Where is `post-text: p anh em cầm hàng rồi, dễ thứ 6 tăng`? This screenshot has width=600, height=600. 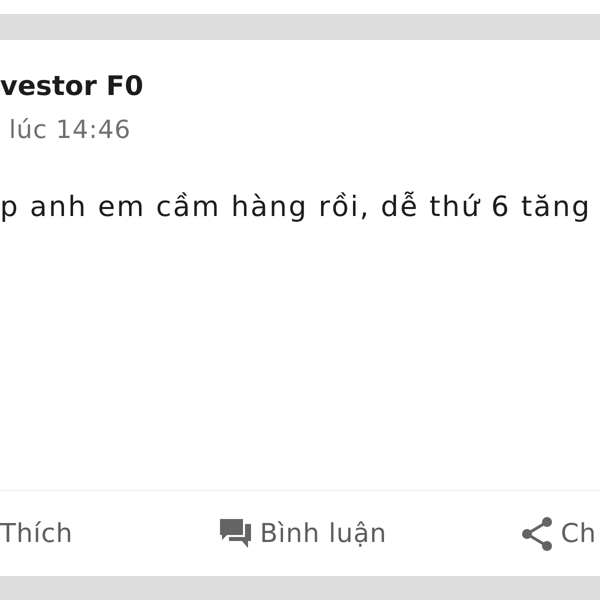 post-text: p anh em cầm hàng rồi, dễ thứ 6 tăng is located at coordinates (296, 207).